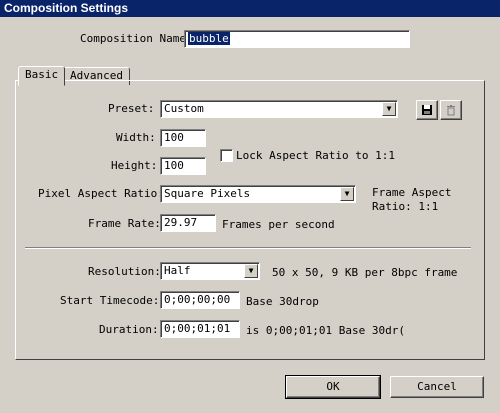 This screenshot has width=500, height=413. What do you see at coordinates (365, 272) in the screenshot?
I see `resolution-info: 50 x 50, 9 KB per 8bpc frame` at bounding box center [365, 272].